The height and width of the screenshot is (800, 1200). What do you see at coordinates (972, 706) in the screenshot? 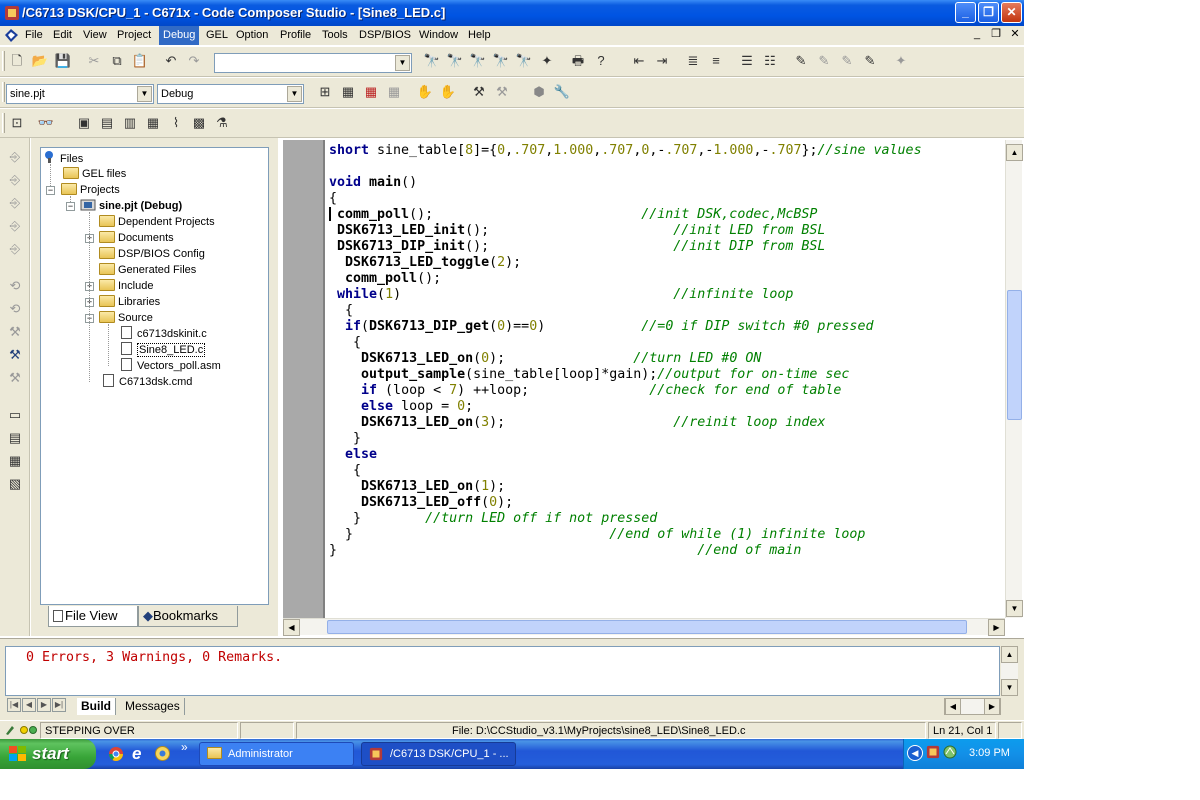
I see `output-horizontal-scrollbar: ◀ ▶` at bounding box center [972, 706].